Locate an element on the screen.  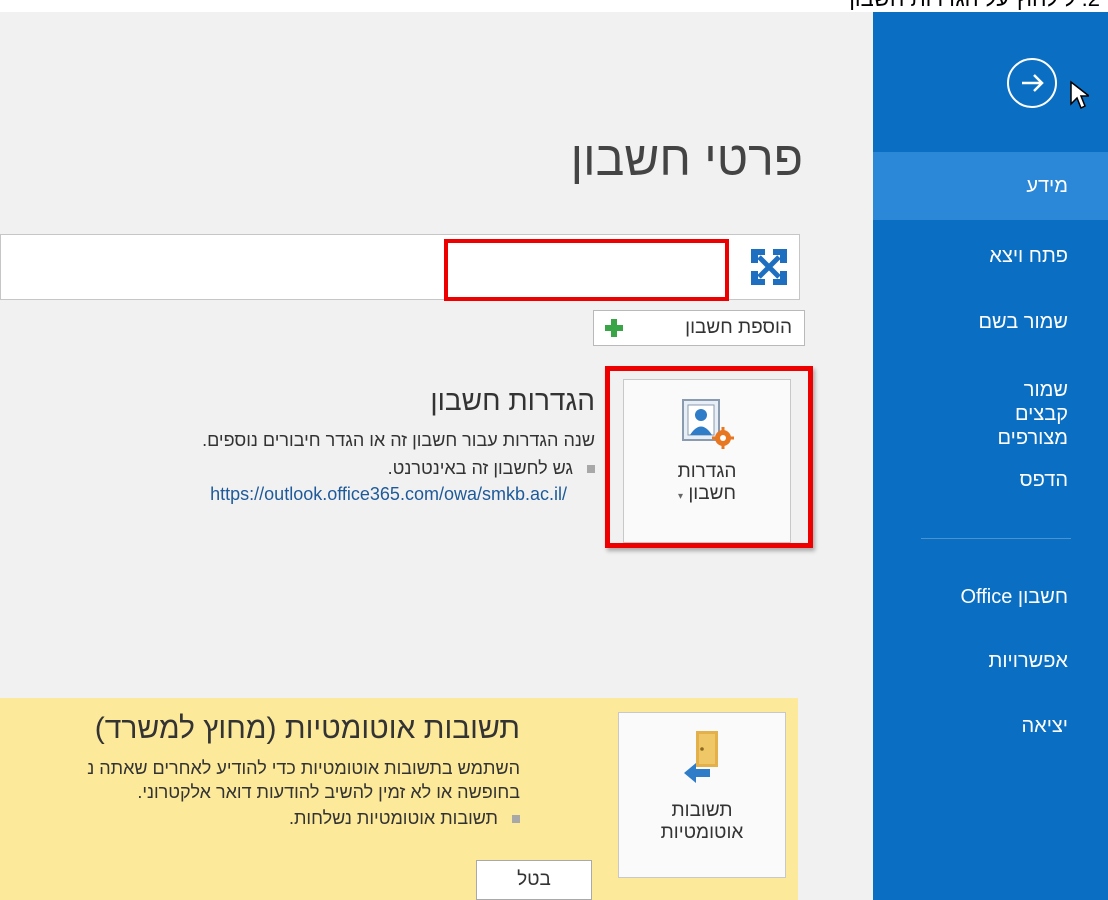
add-account-button: הוספת חשבון is located at coordinates (699, 328).